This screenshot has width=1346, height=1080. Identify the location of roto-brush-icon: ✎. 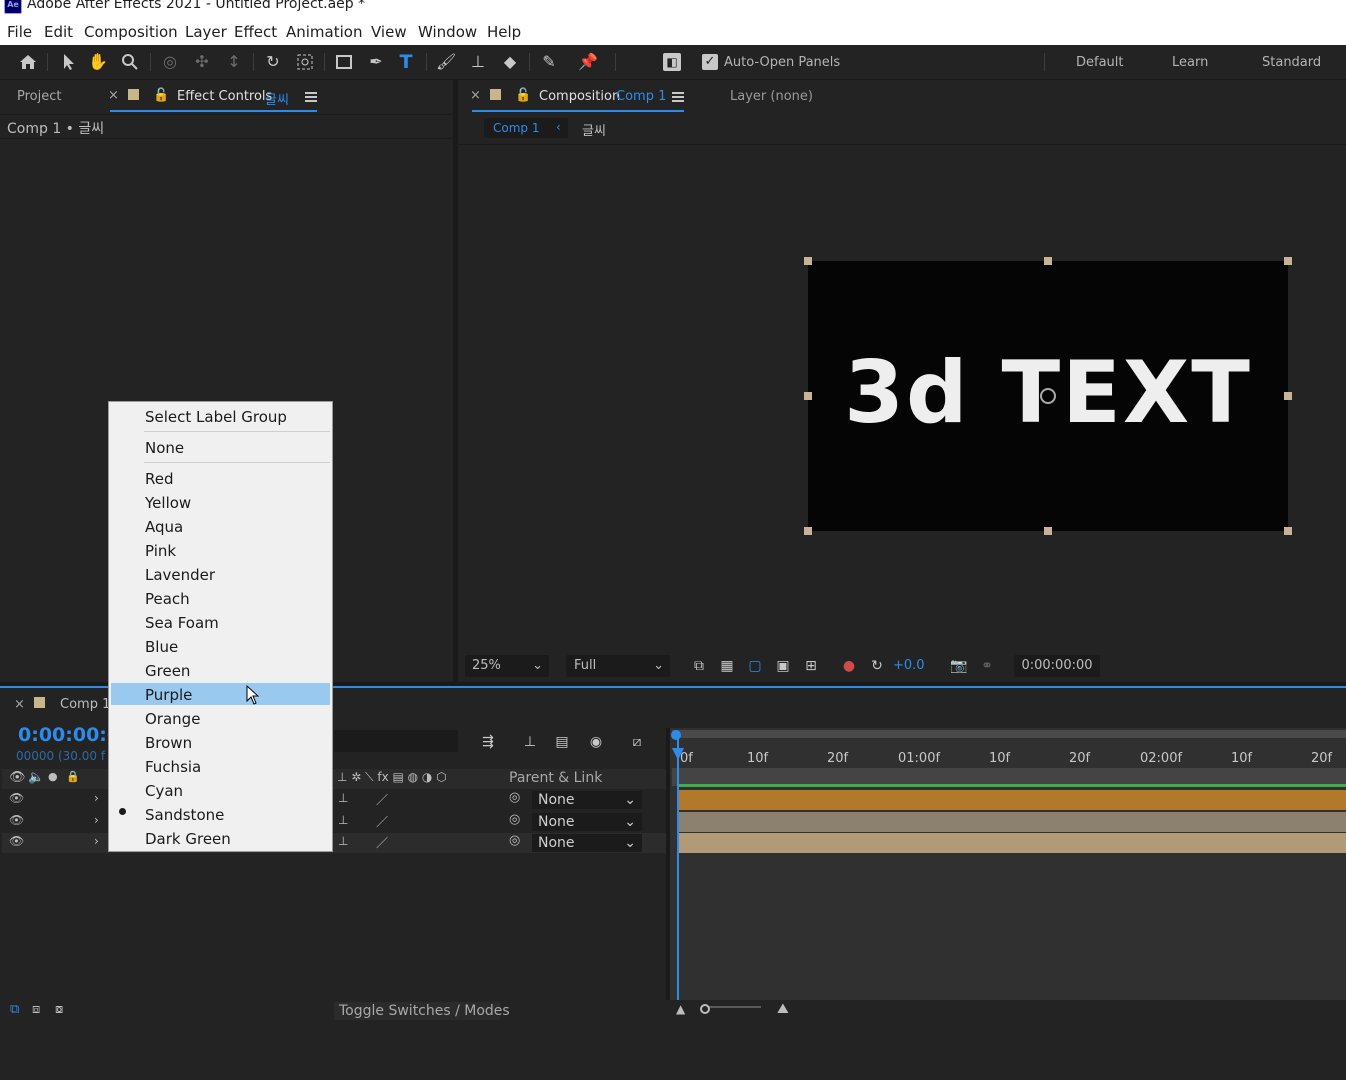
(549, 62).